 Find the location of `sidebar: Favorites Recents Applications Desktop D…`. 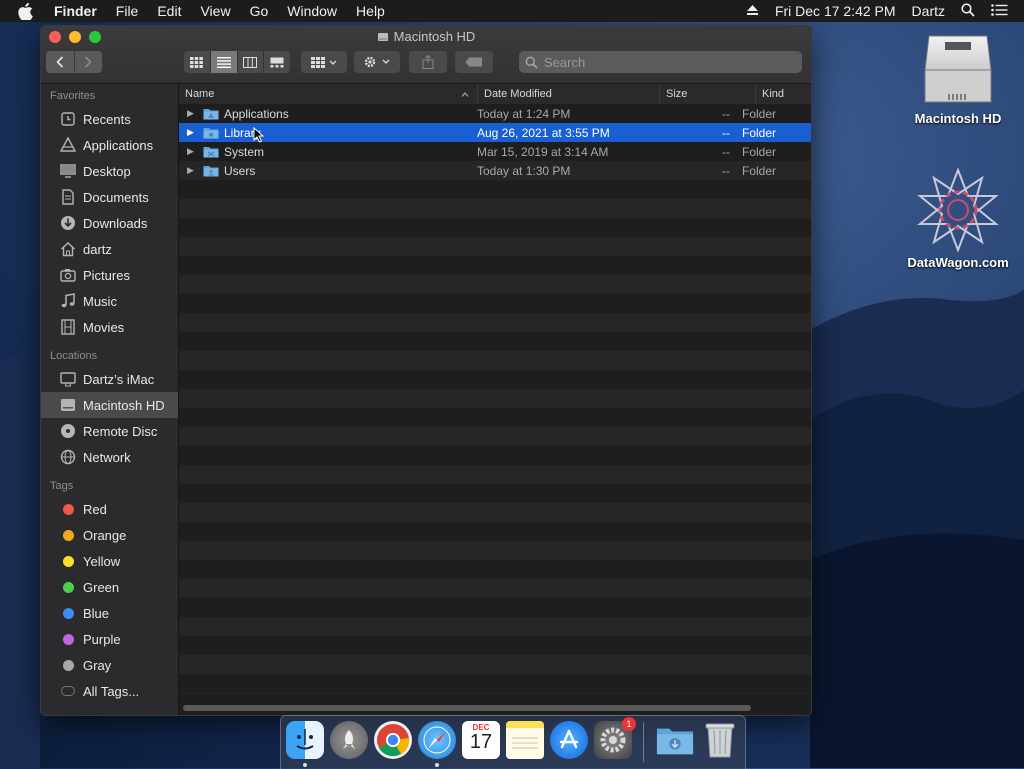

sidebar: Favorites Recents Applications Desktop D… is located at coordinates (110, 399).